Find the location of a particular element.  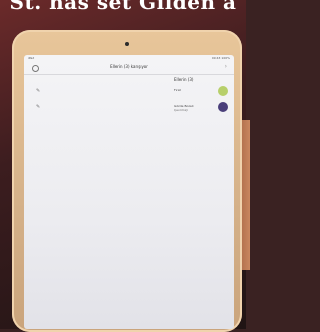

front-camera is located at coordinates (127, 44).